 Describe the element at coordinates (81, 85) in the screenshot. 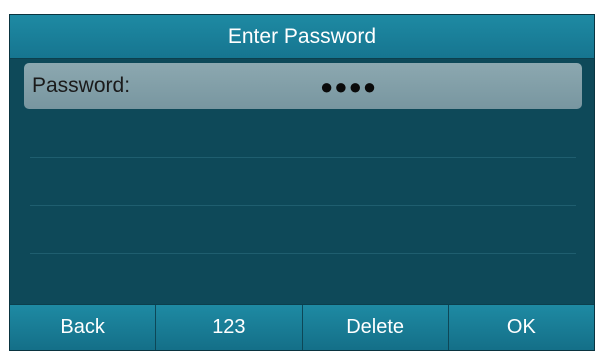

I see `password-label: Password:` at that location.